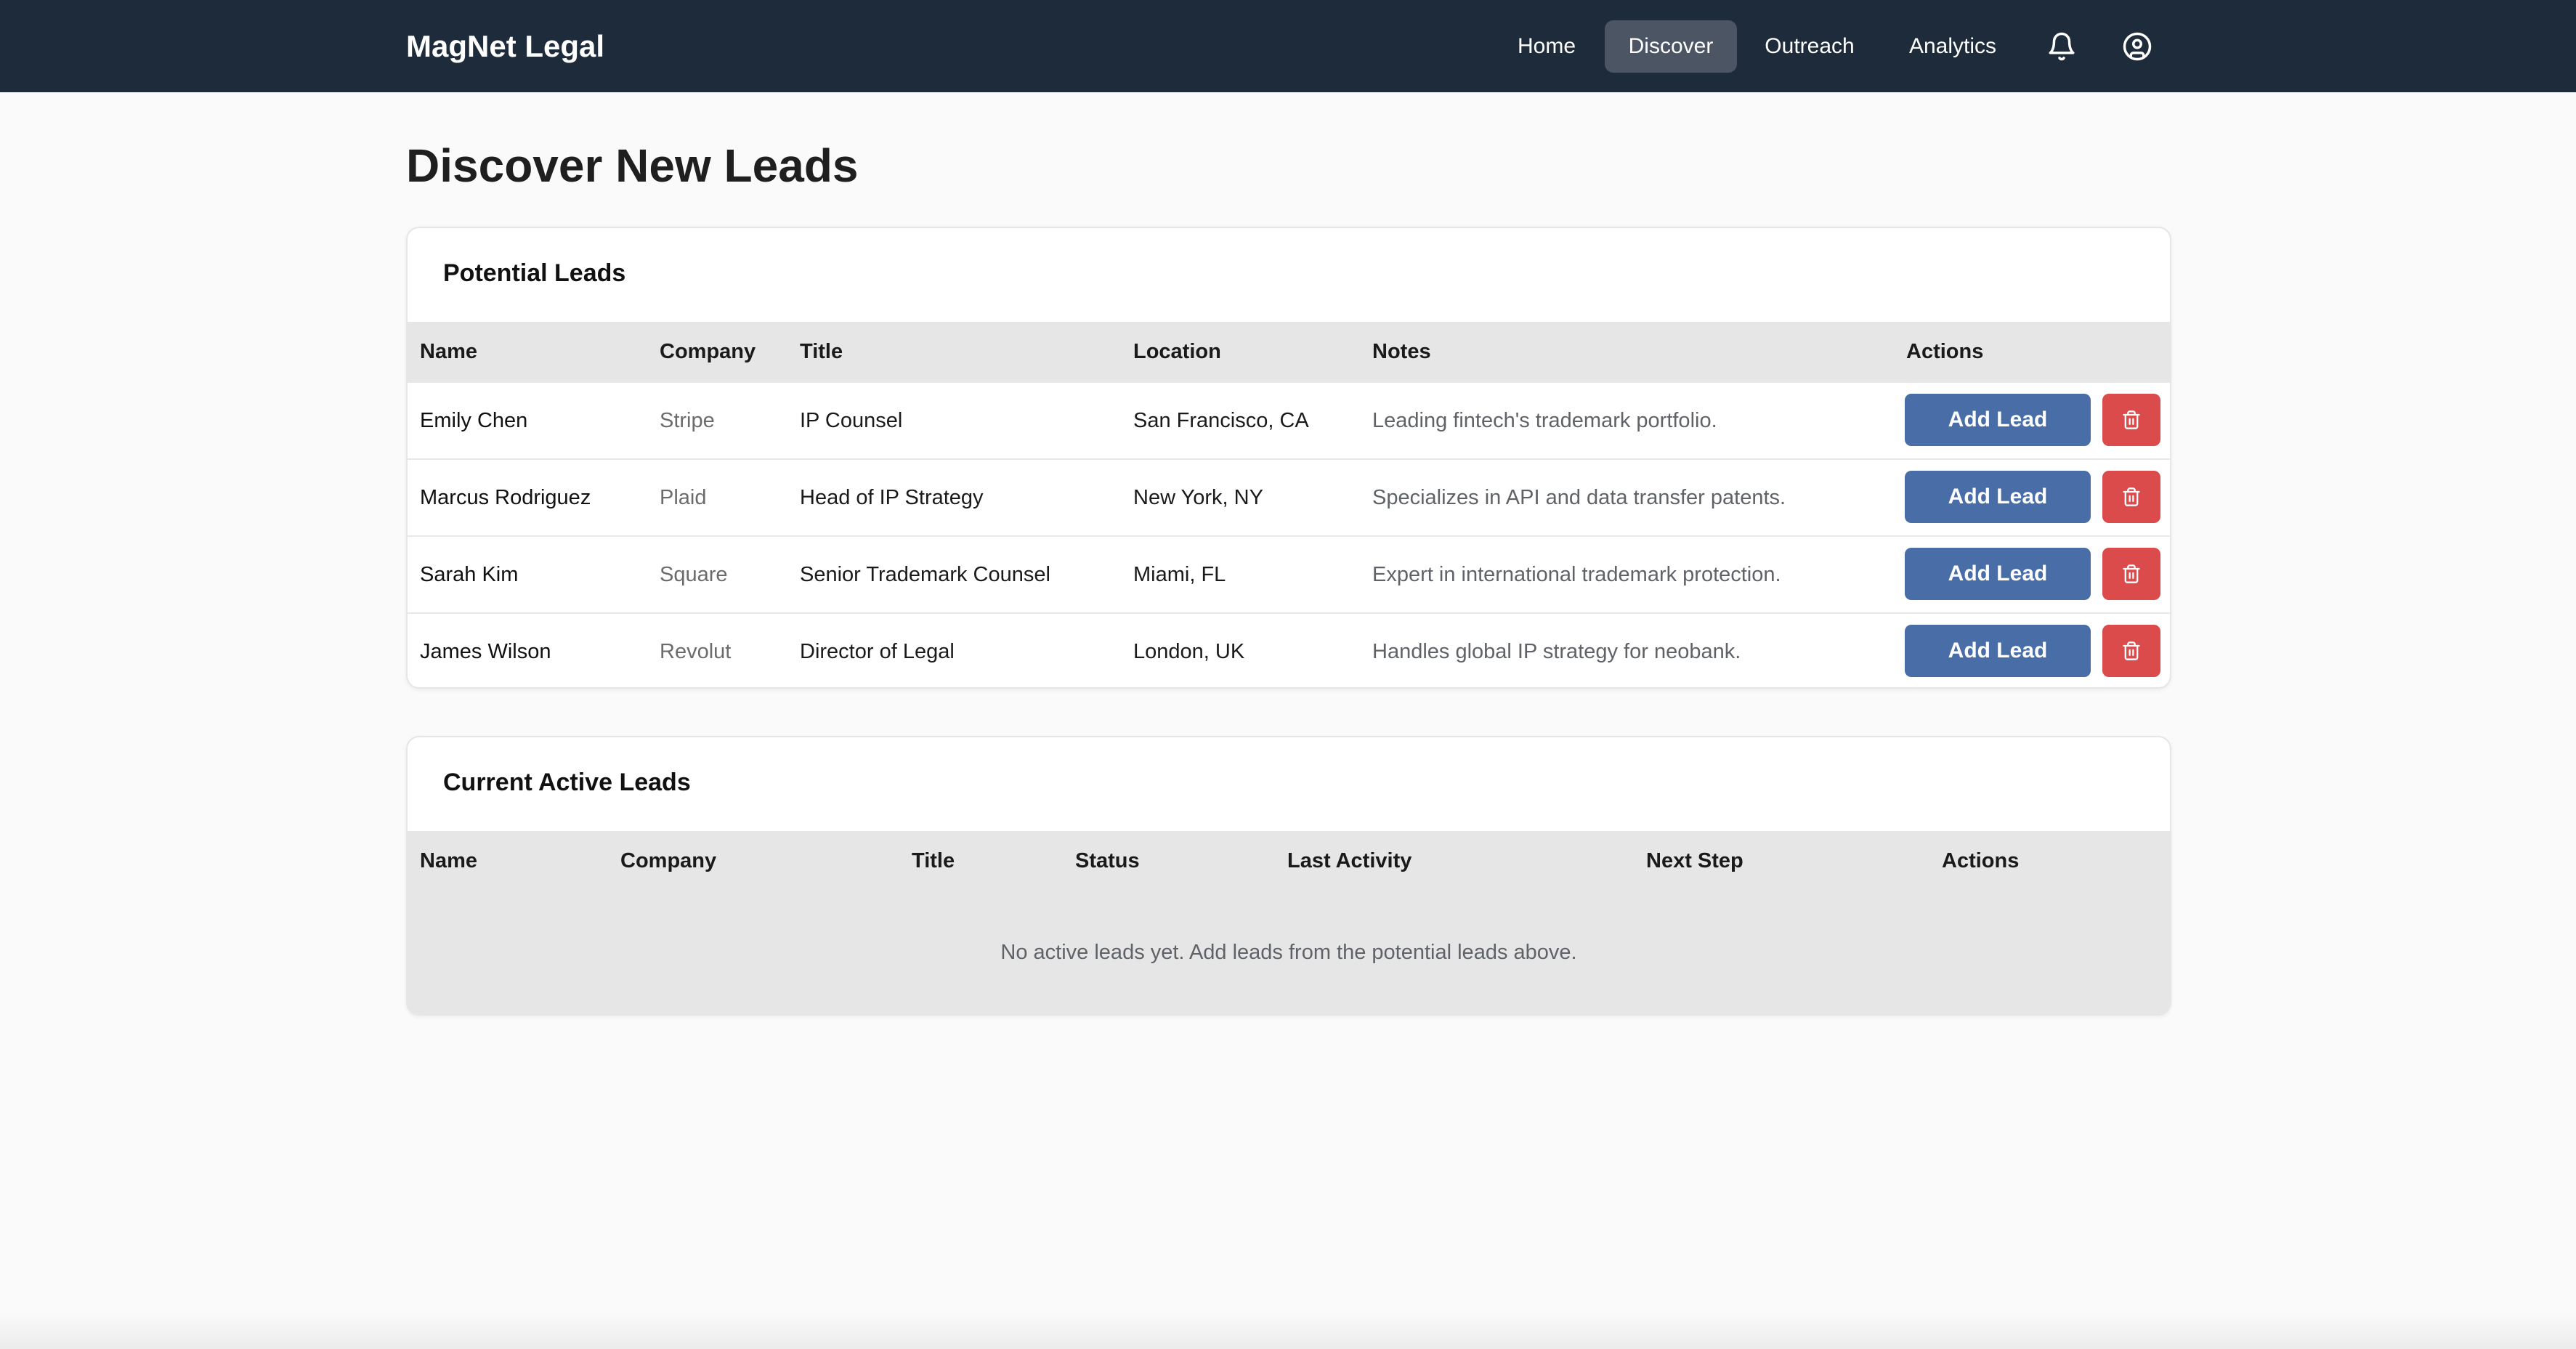 The height and width of the screenshot is (1349, 2576). I want to click on lead-notes: Leading fintech's trademark portfolio., so click(1544, 420).